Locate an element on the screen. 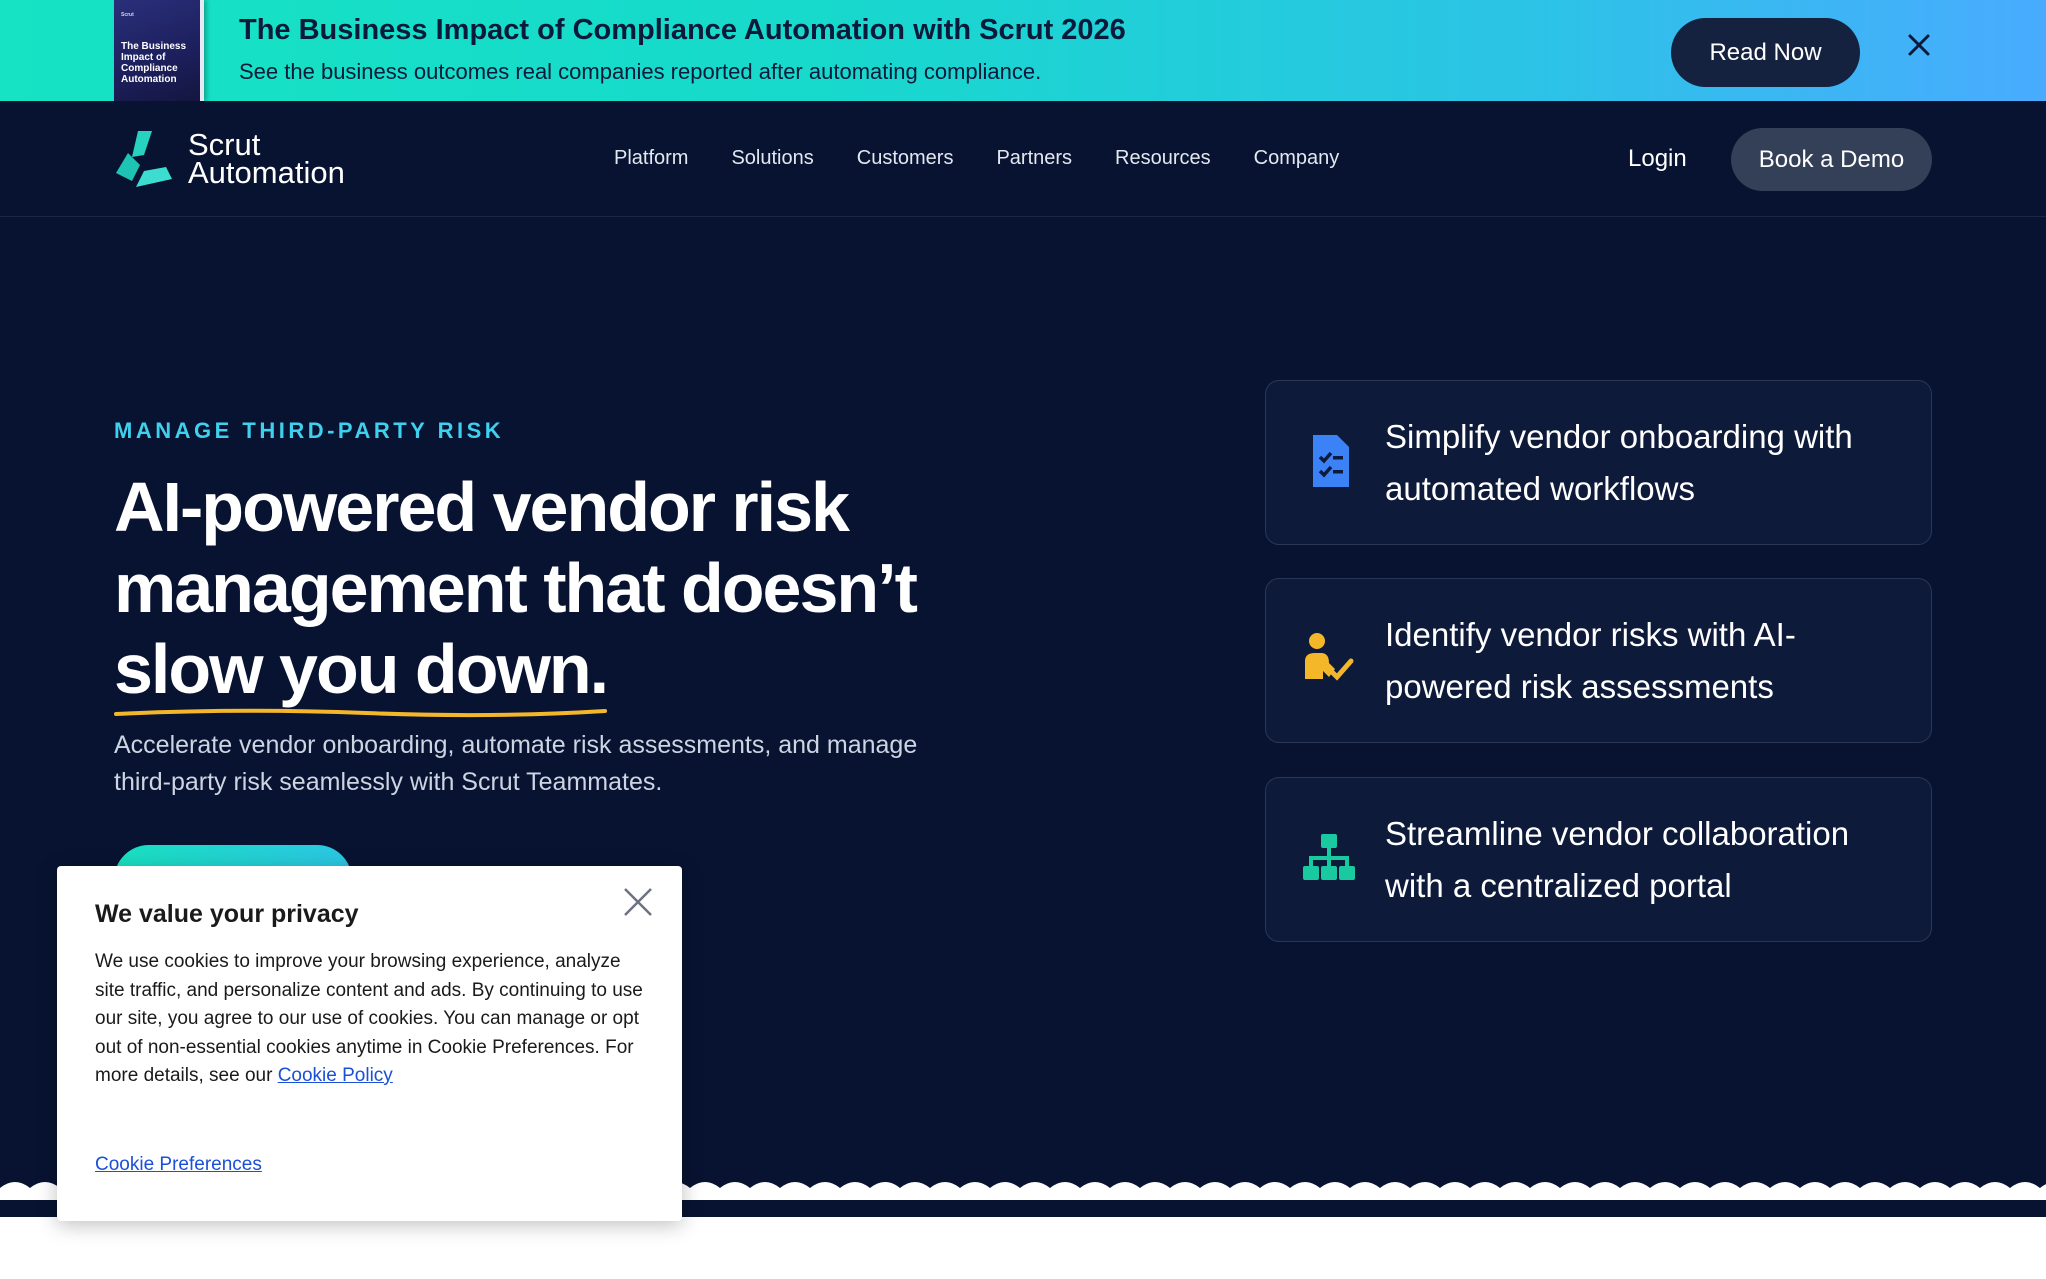  scrut-logo: Scrut Automation is located at coordinates (229, 159).